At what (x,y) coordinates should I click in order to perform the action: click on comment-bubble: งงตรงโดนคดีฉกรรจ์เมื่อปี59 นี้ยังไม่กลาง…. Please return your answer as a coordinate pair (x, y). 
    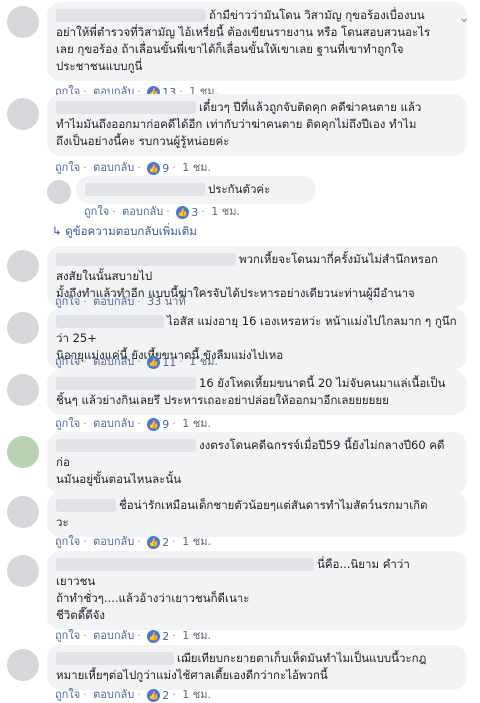
    Looking at the image, I should click on (257, 463).